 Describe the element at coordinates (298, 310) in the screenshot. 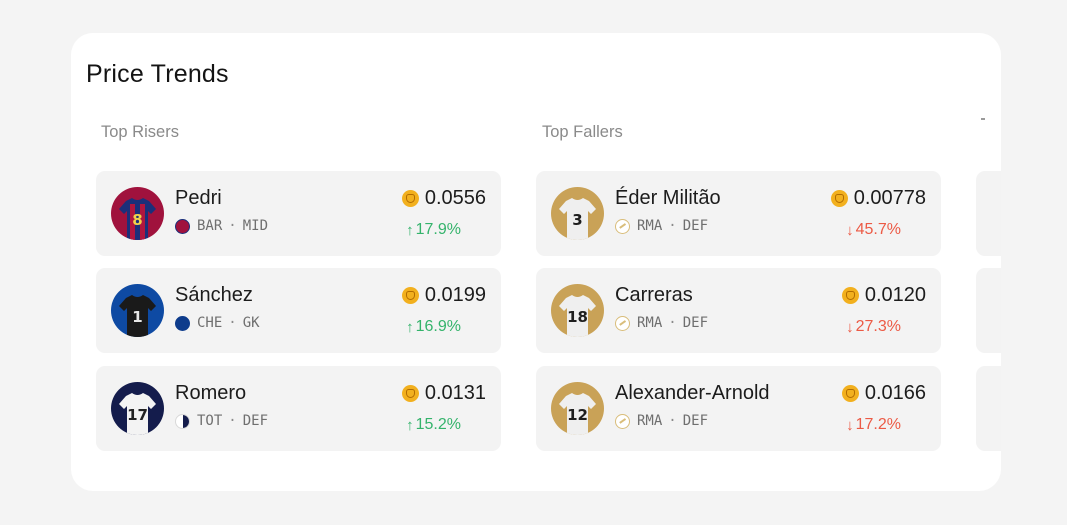

I see `player-row: 1 Sánchez CHE · GK 0.0199 ↑ 16.9%` at that location.